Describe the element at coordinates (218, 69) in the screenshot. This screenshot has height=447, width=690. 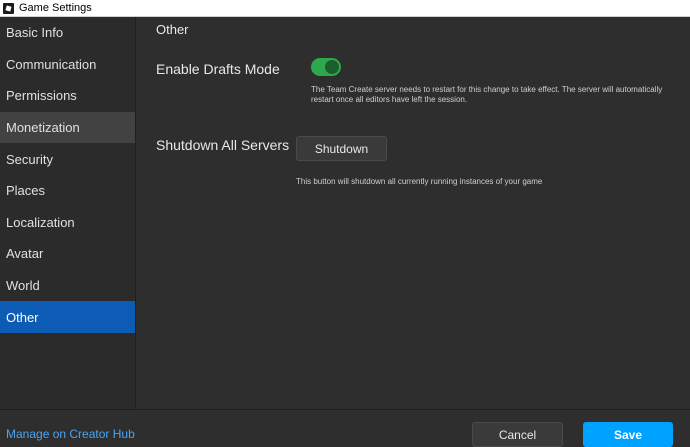
I see `drafts-mode-label: Enable Drafts Mode` at that location.